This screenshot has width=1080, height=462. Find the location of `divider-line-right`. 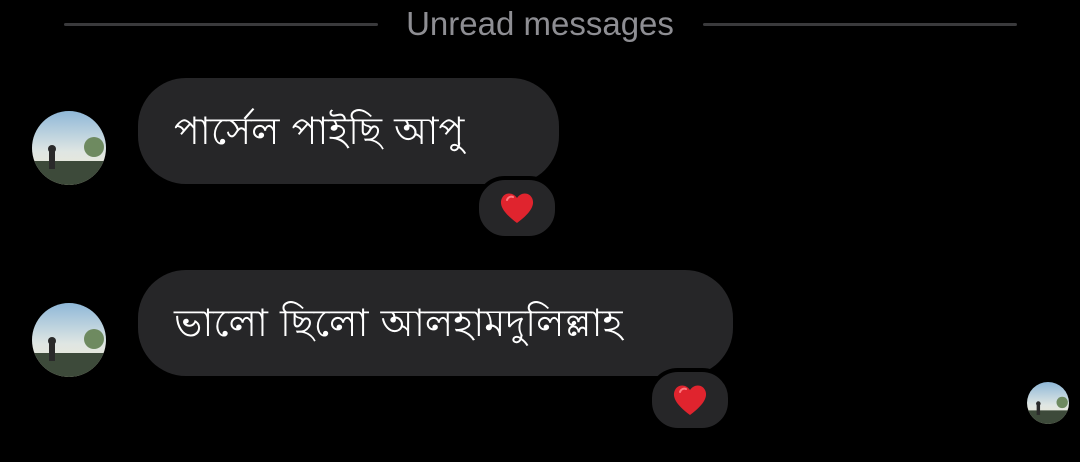

divider-line-right is located at coordinates (860, 24).